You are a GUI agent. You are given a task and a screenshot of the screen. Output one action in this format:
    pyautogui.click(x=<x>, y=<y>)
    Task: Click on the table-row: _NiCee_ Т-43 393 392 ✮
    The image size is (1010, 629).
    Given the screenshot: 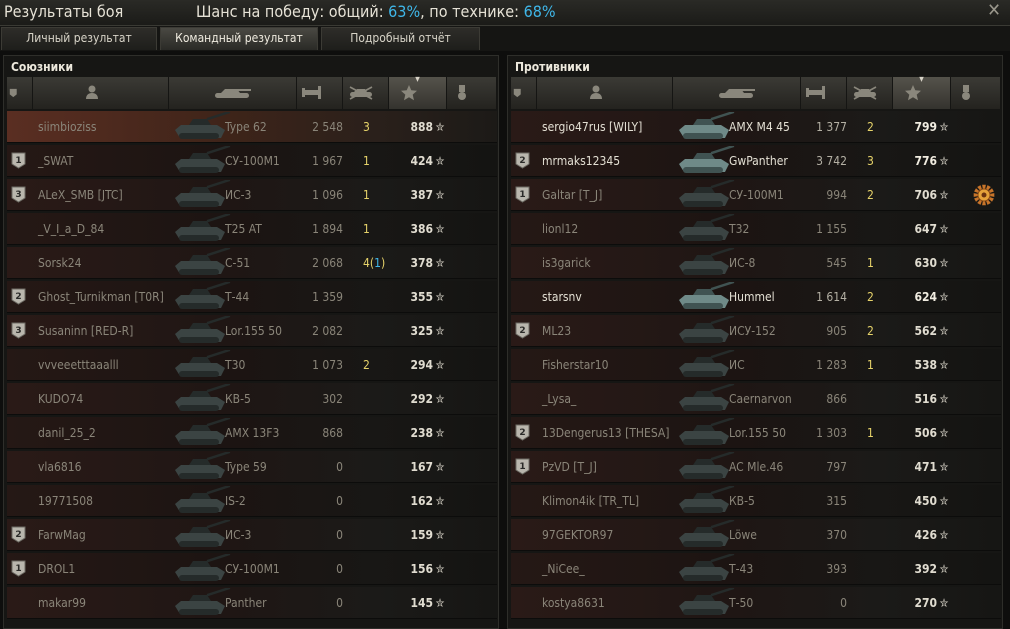 What is the action you would take?
    pyautogui.click(x=756, y=569)
    